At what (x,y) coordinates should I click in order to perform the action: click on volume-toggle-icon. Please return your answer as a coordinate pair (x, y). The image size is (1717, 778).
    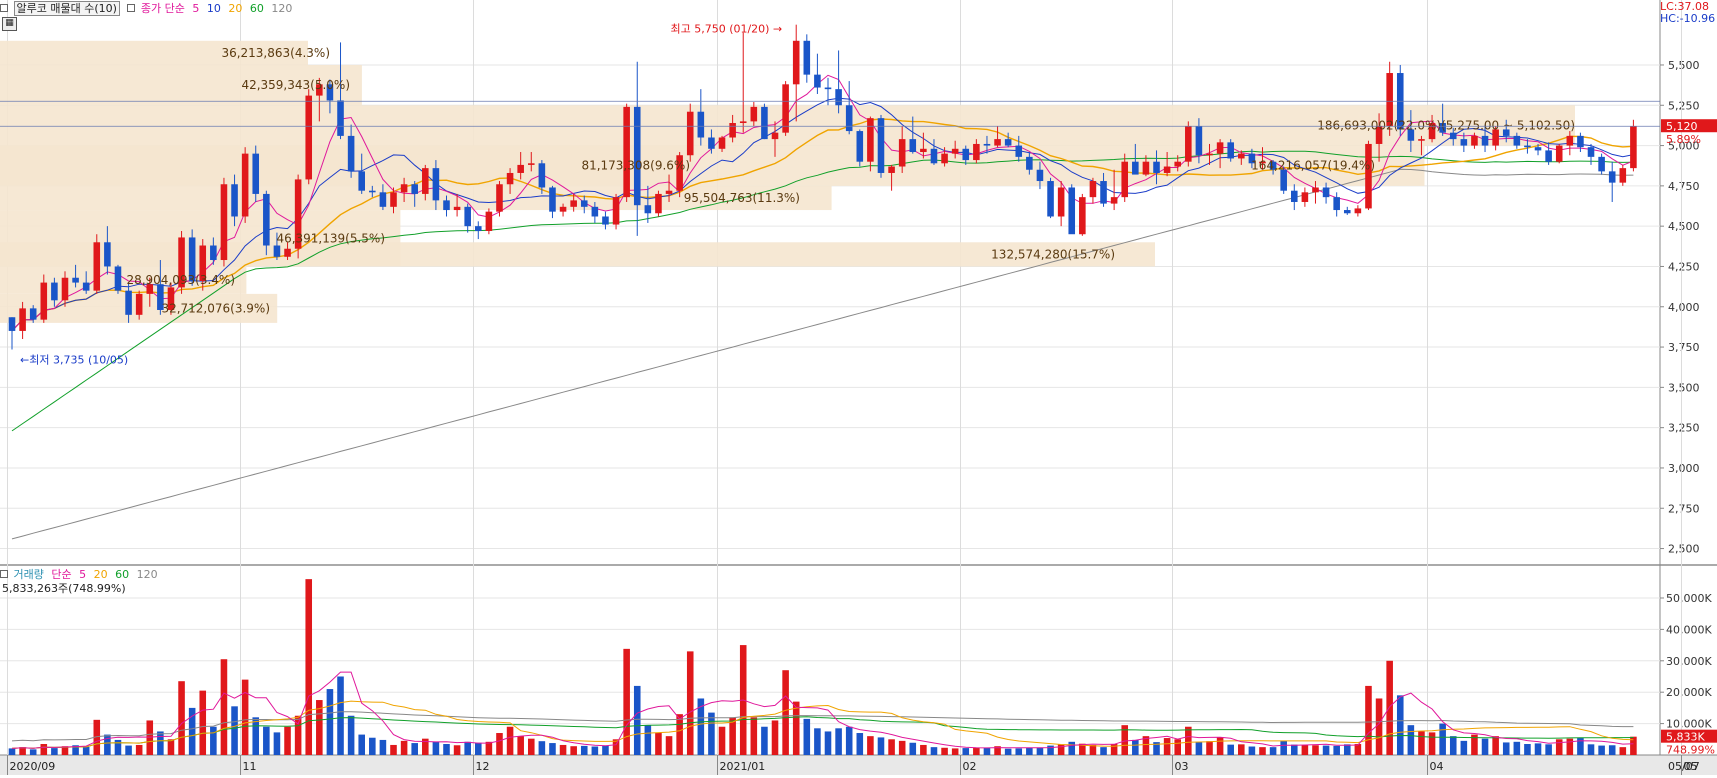
    Looking at the image, I should click on (4, 574).